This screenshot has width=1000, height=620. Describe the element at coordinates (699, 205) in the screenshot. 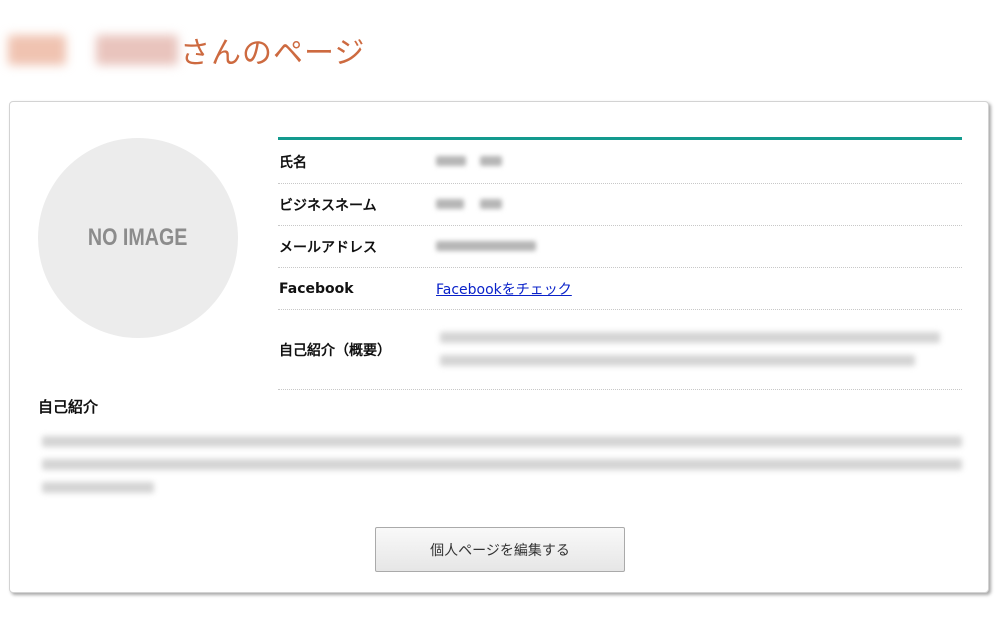

I see `business-name-value` at that location.